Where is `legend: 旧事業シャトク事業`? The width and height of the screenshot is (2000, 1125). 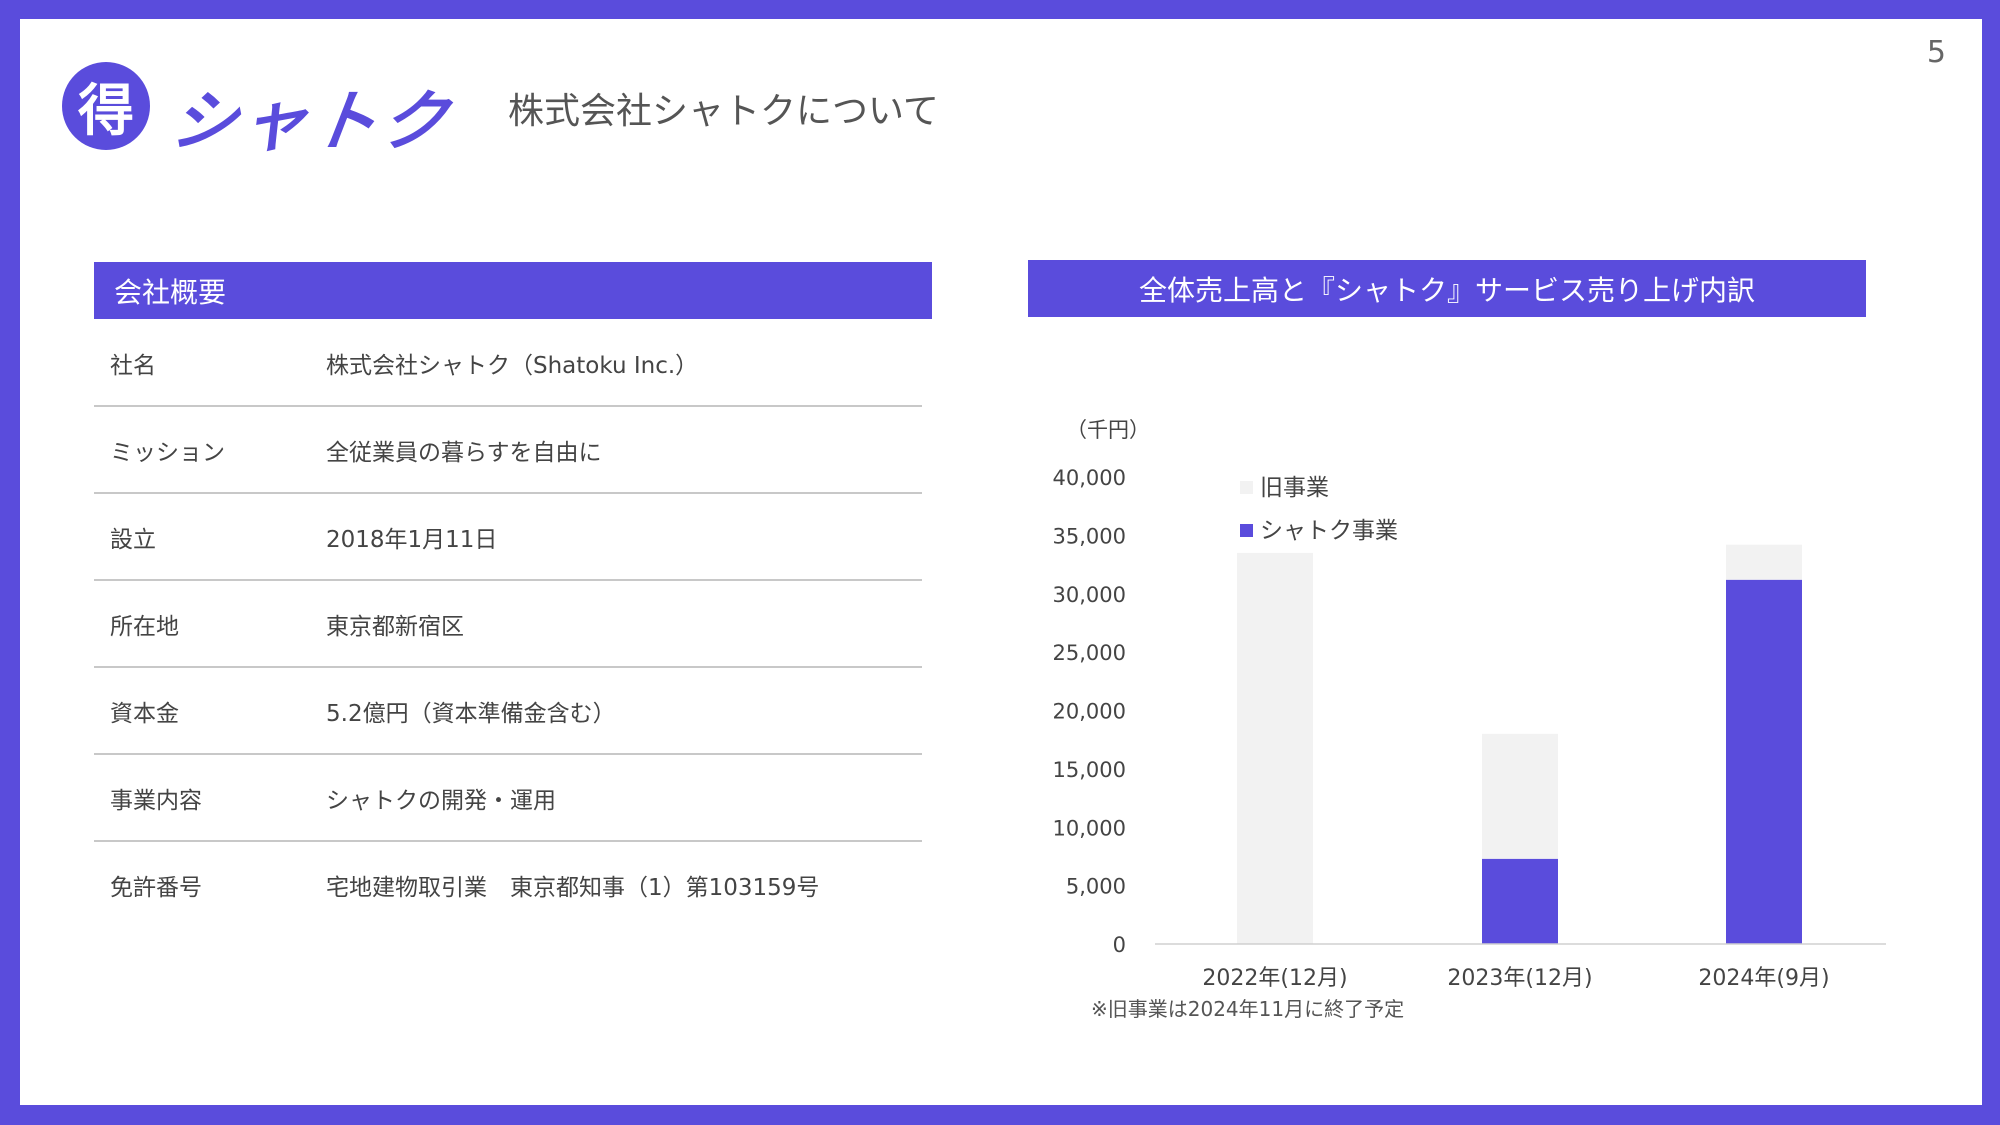 legend: 旧事業シャトク事業 is located at coordinates (1319, 509).